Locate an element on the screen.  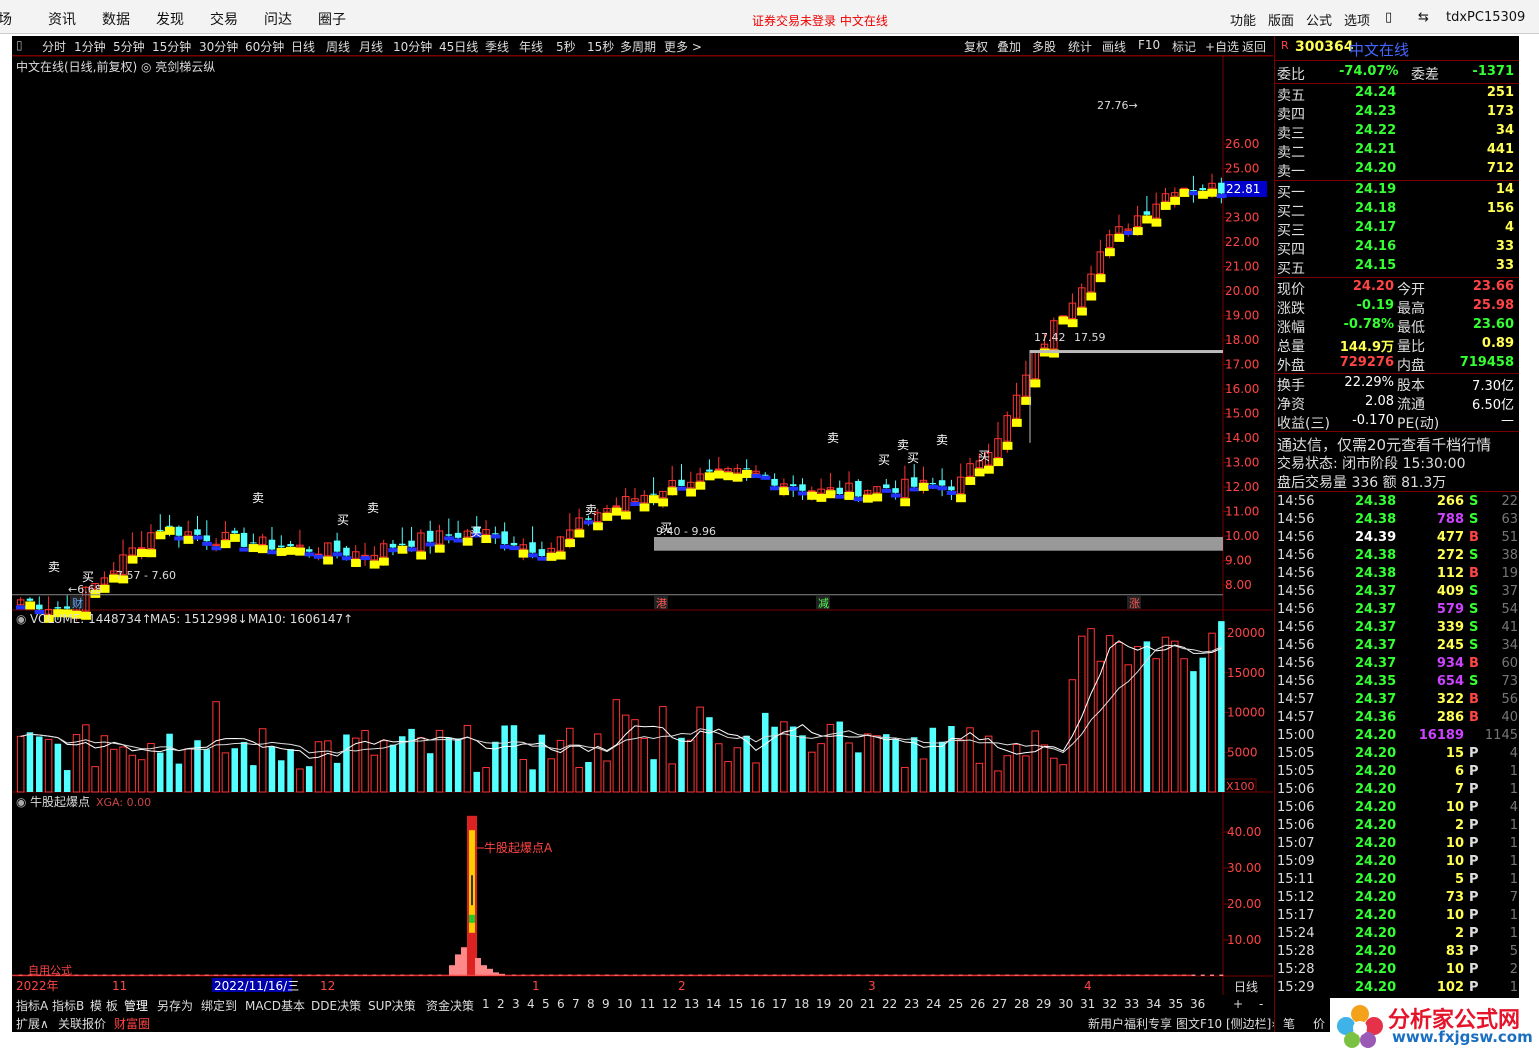
event-mark: 财 is located at coordinates (77, 603).